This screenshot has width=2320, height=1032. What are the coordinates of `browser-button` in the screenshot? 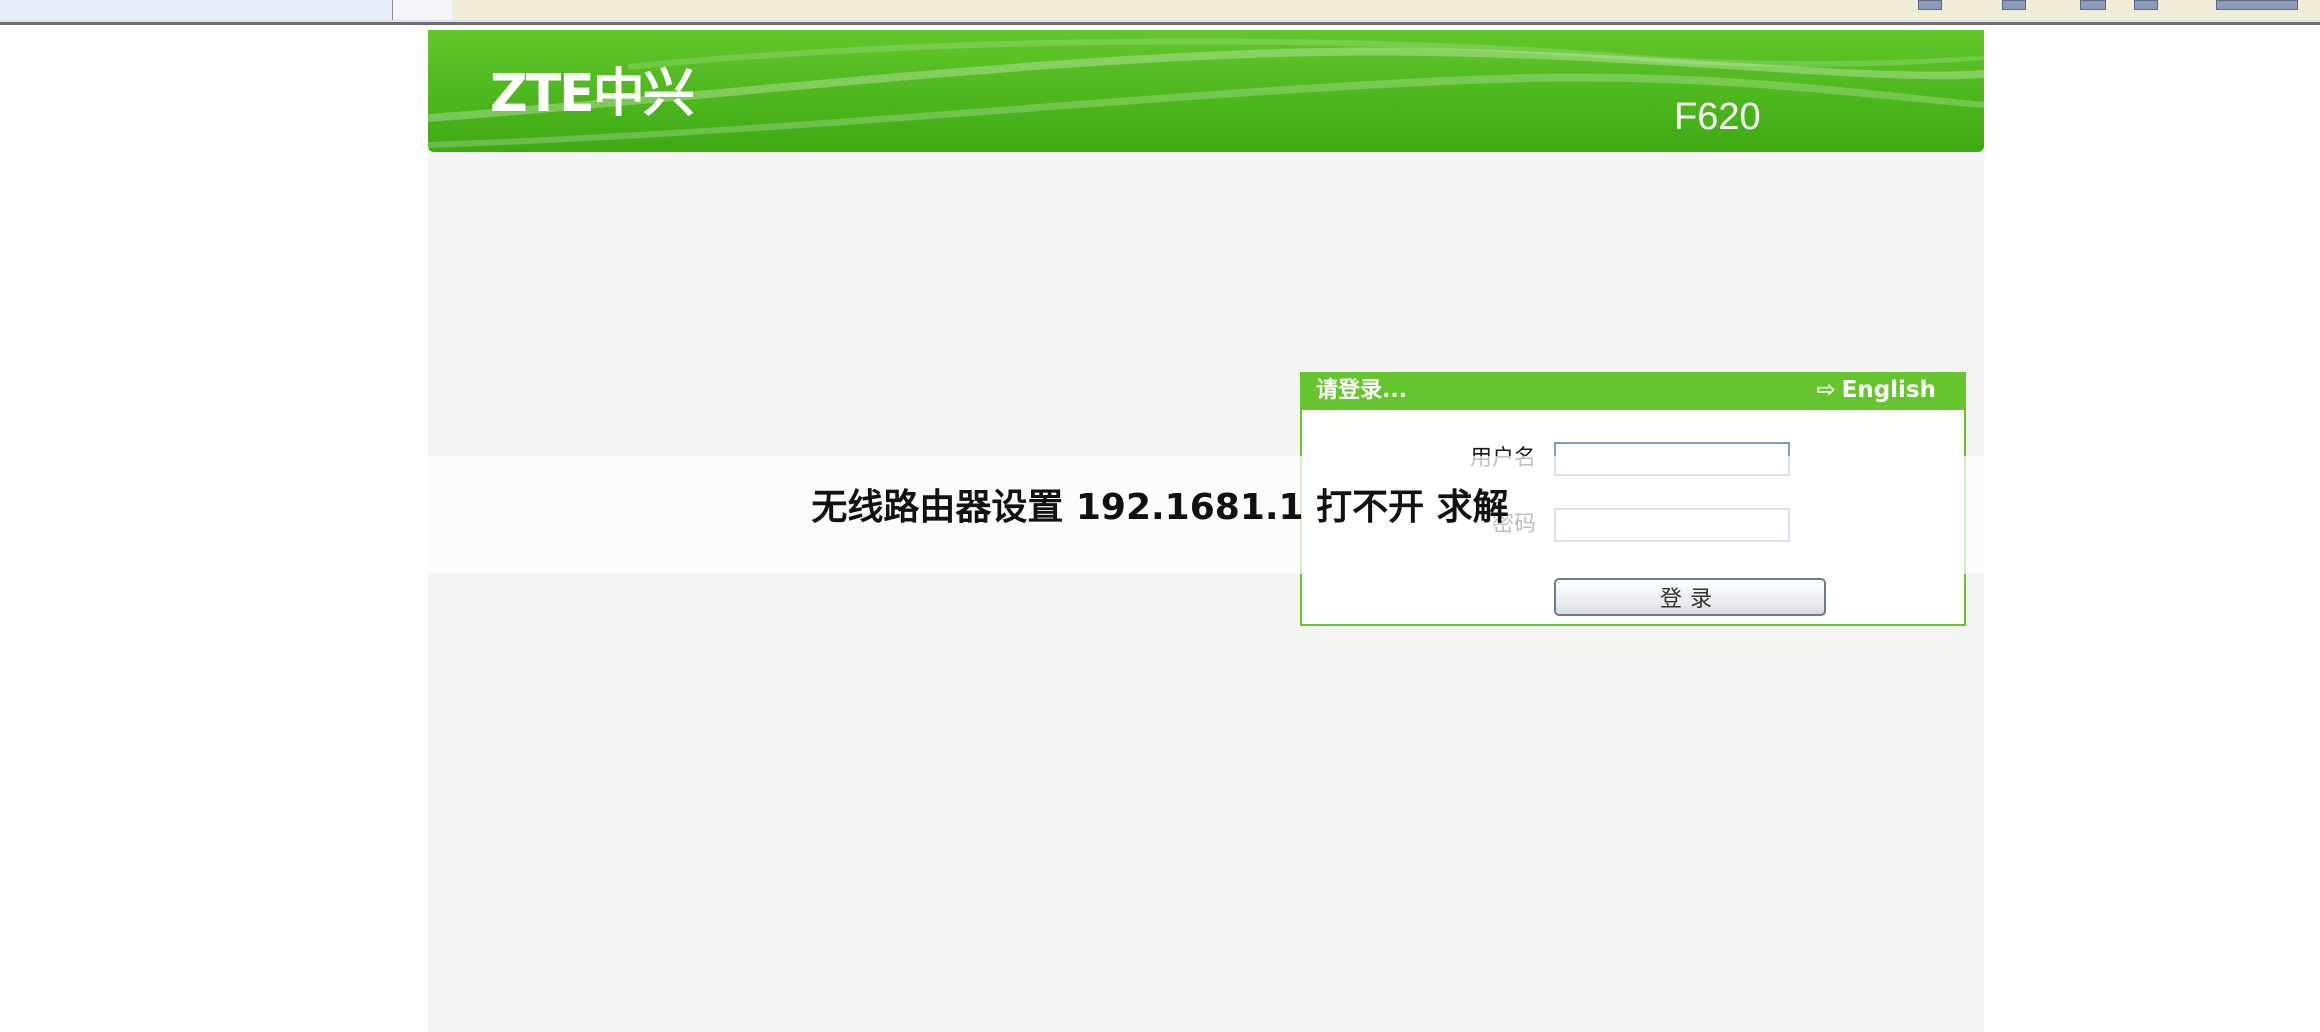 It's located at (423, 10).